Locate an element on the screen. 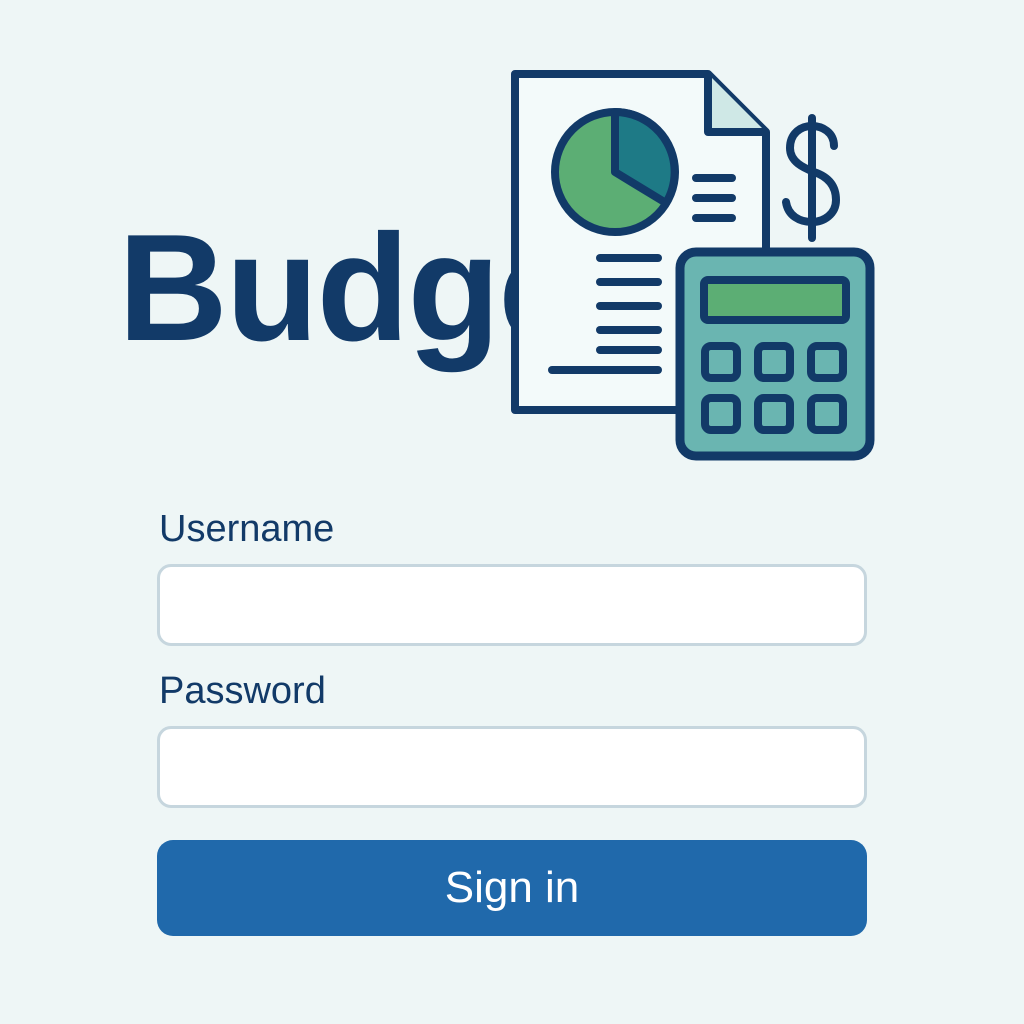 This screenshot has width=1024, height=1024. sign-in-button: Sign in is located at coordinates (512, 888).